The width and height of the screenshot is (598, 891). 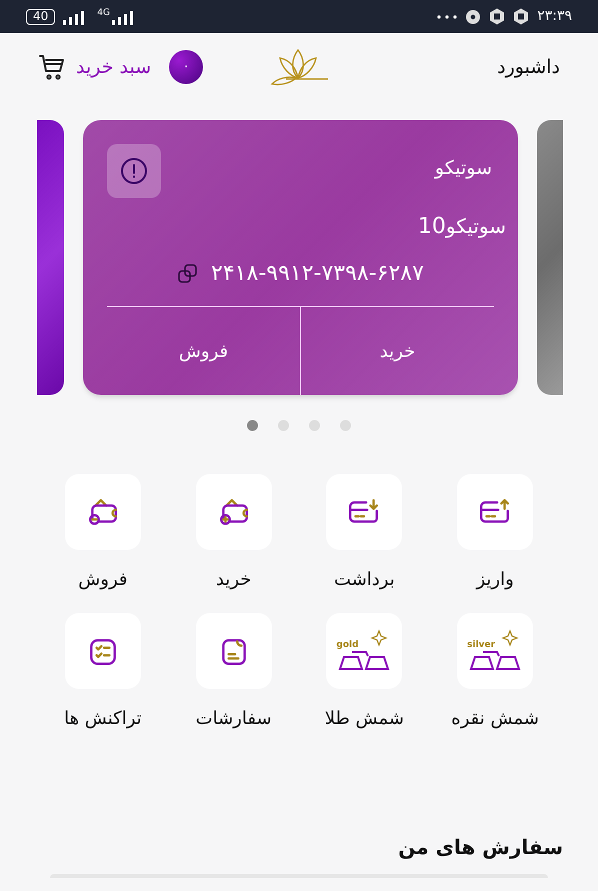 I want to click on cart-link: سبد خرید, so click(x=114, y=67).